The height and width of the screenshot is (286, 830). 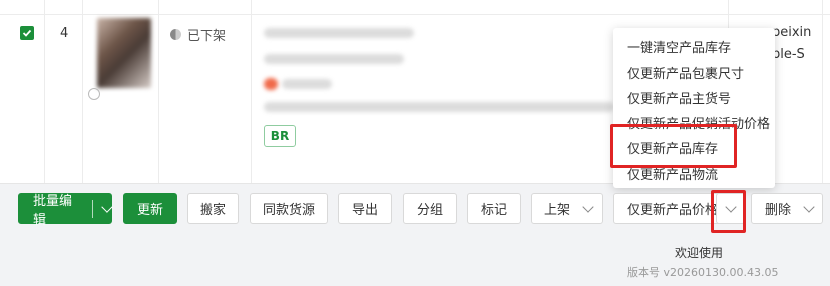 I want to click on same-source-button: 同款货源, so click(x=289, y=208).